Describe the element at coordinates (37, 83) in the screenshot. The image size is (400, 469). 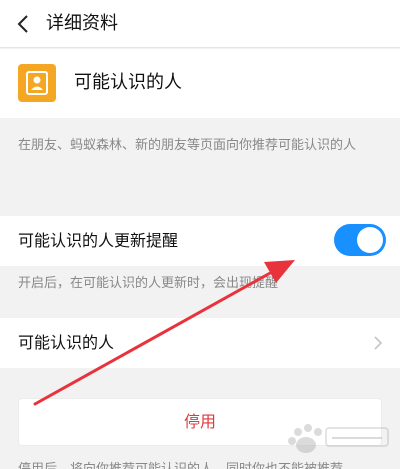
I see `contact-card-icon` at that location.